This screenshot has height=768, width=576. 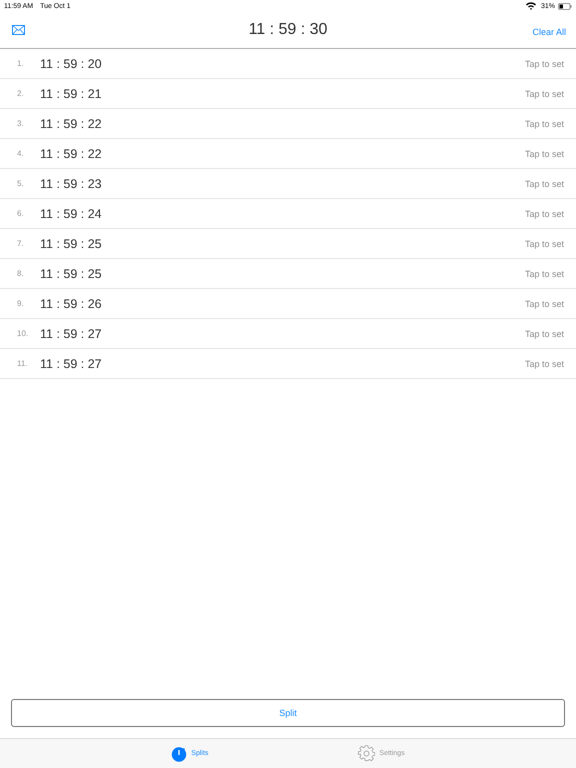 What do you see at coordinates (21, 273) in the screenshot?
I see `split-number: 8.` at bounding box center [21, 273].